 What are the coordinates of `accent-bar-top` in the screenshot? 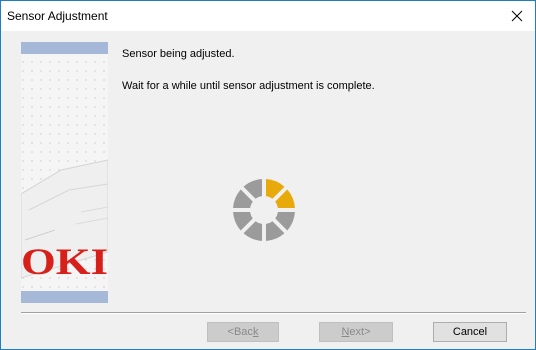 It's located at (64, 48).